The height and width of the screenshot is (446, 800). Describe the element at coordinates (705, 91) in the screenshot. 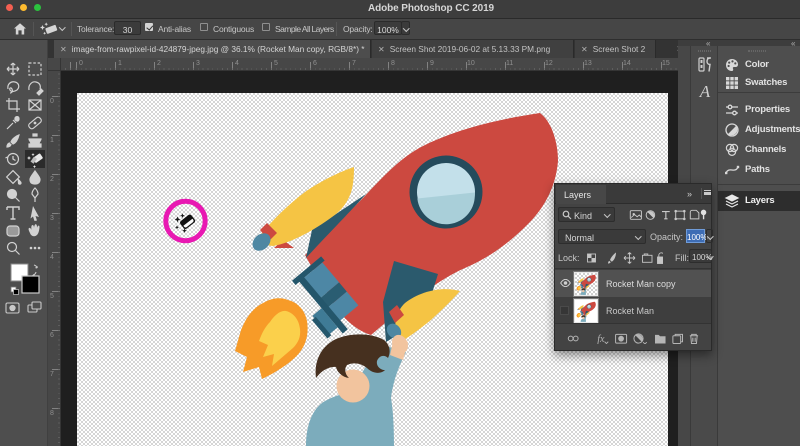

I see `svg-text: A` at that location.